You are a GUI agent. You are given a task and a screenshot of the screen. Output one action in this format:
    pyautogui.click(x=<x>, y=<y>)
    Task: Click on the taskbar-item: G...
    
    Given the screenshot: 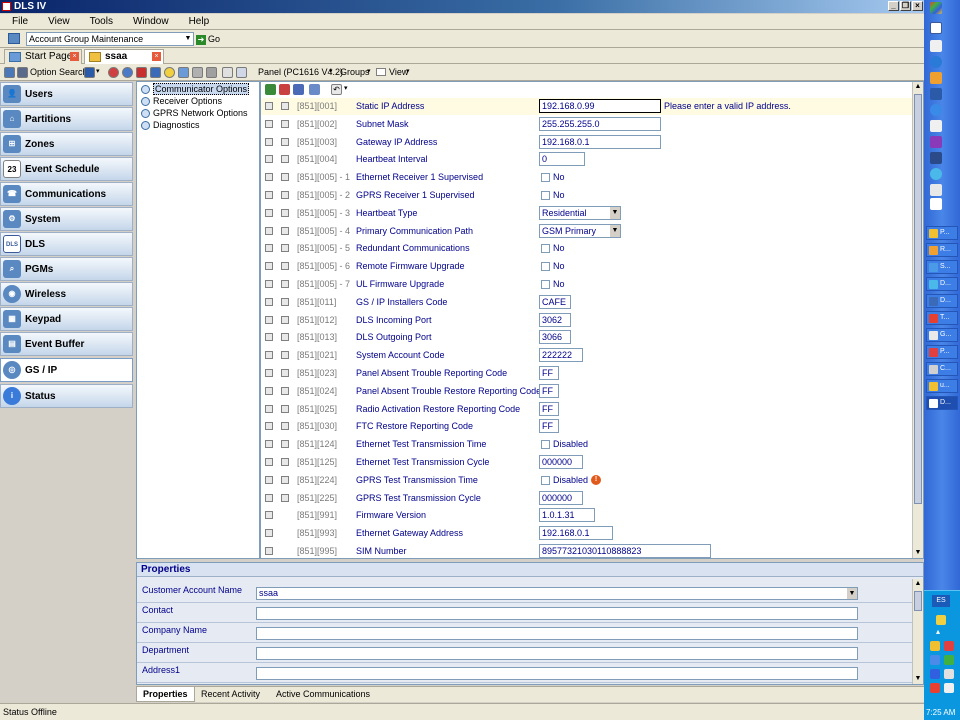 What is the action you would take?
    pyautogui.click(x=942, y=335)
    